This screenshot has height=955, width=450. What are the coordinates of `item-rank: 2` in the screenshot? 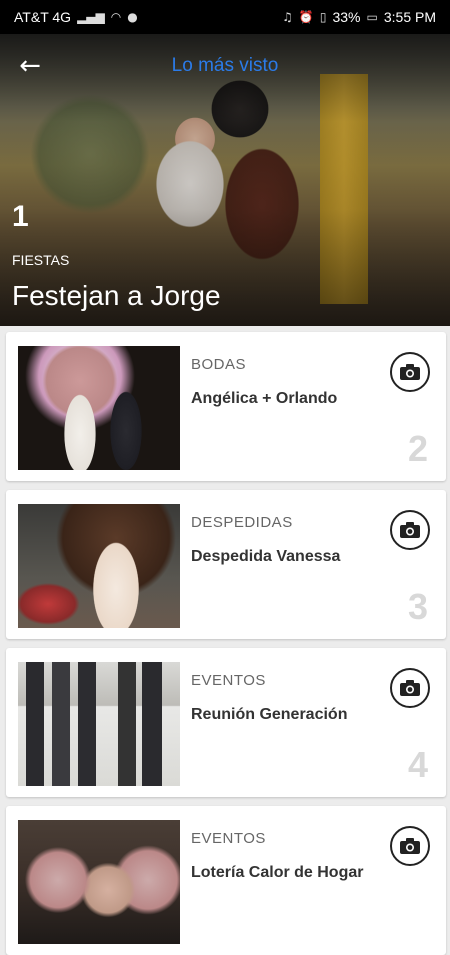 It's located at (418, 448).